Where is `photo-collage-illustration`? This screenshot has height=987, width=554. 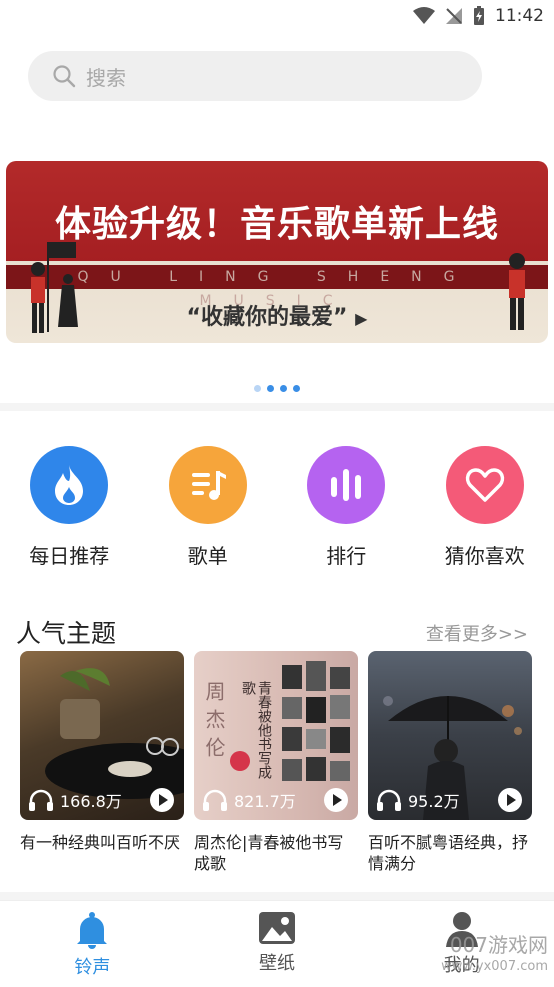 photo-collage-illustration is located at coordinates (318, 727).